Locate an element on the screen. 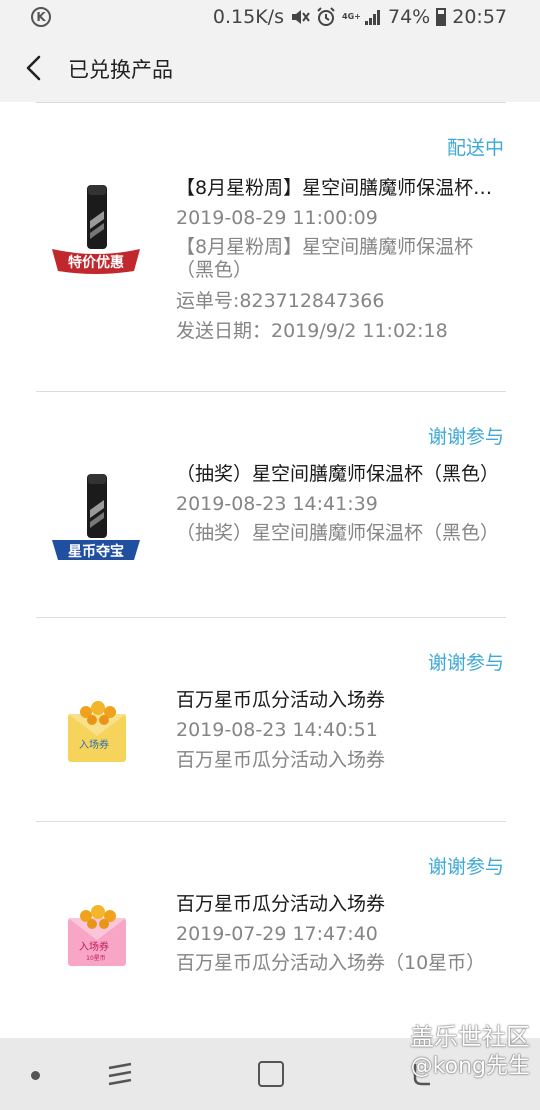 The width and height of the screenshot is (540, 1110). item-date: 2019-08-23 14:40:51 is located at coordinates (277, 730).